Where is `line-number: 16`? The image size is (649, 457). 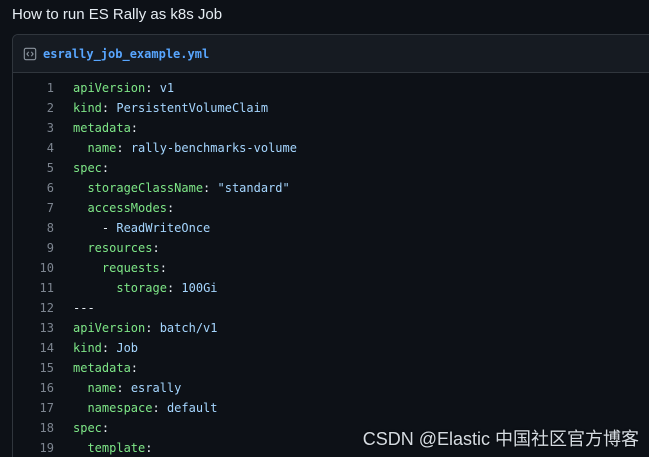 line-number: 16 is located at coordinates (33, 388).